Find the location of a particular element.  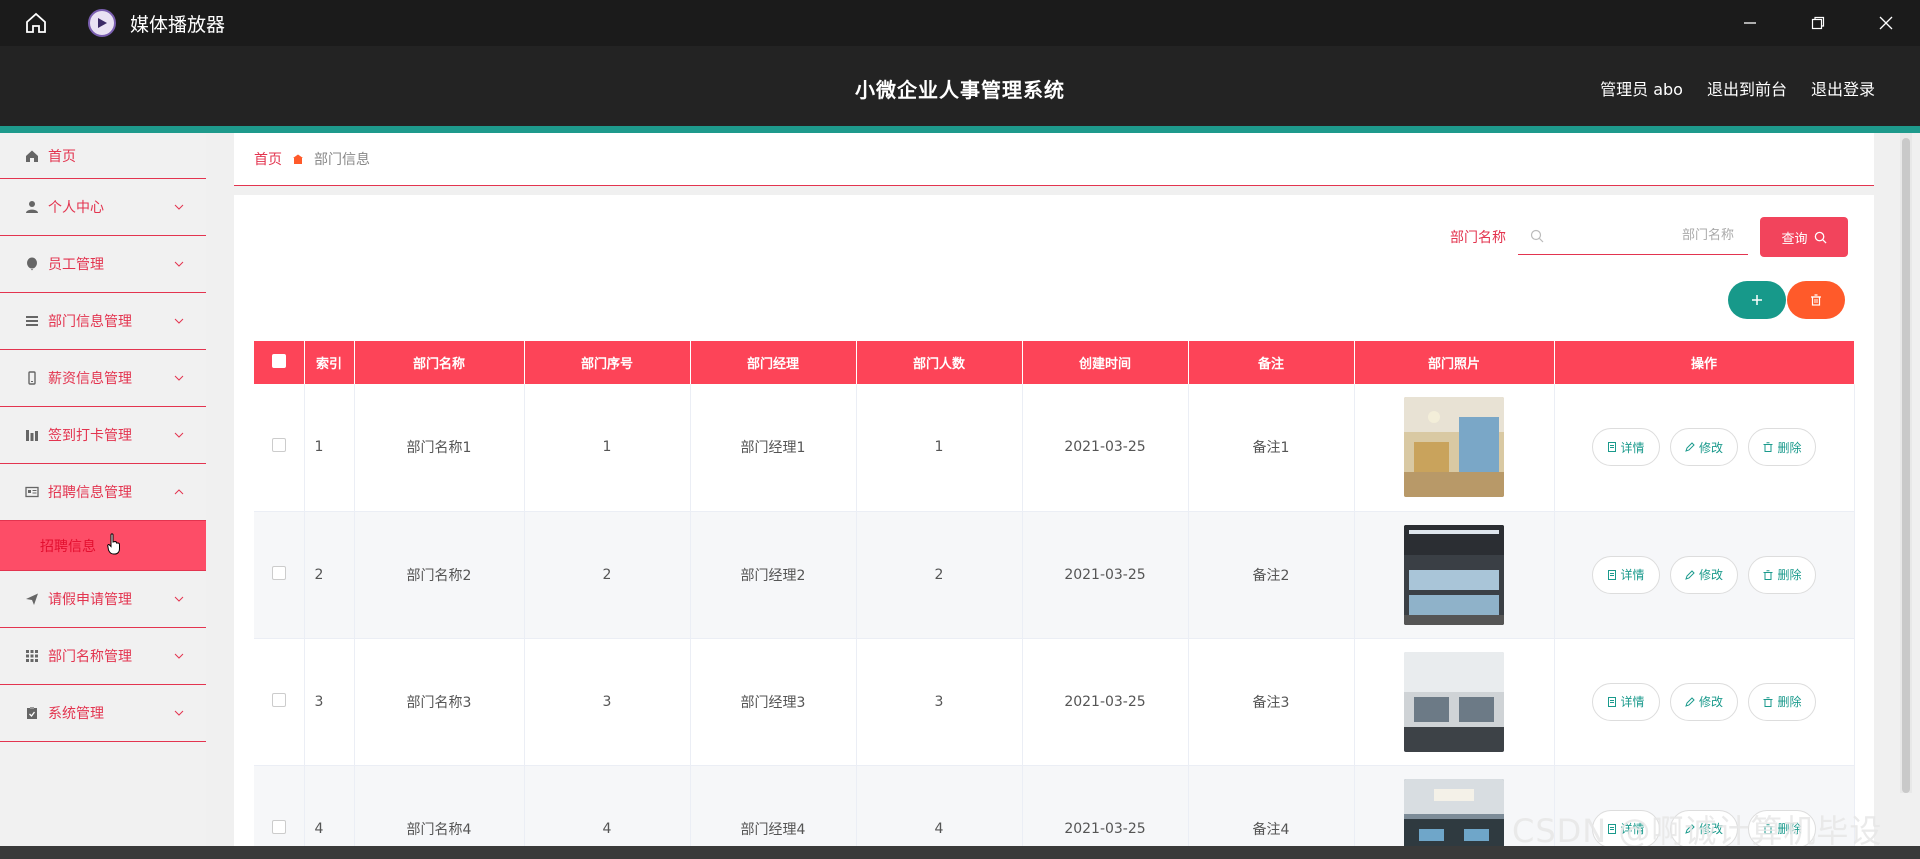

chevron-up-icon is located at coordinates (179, 492).